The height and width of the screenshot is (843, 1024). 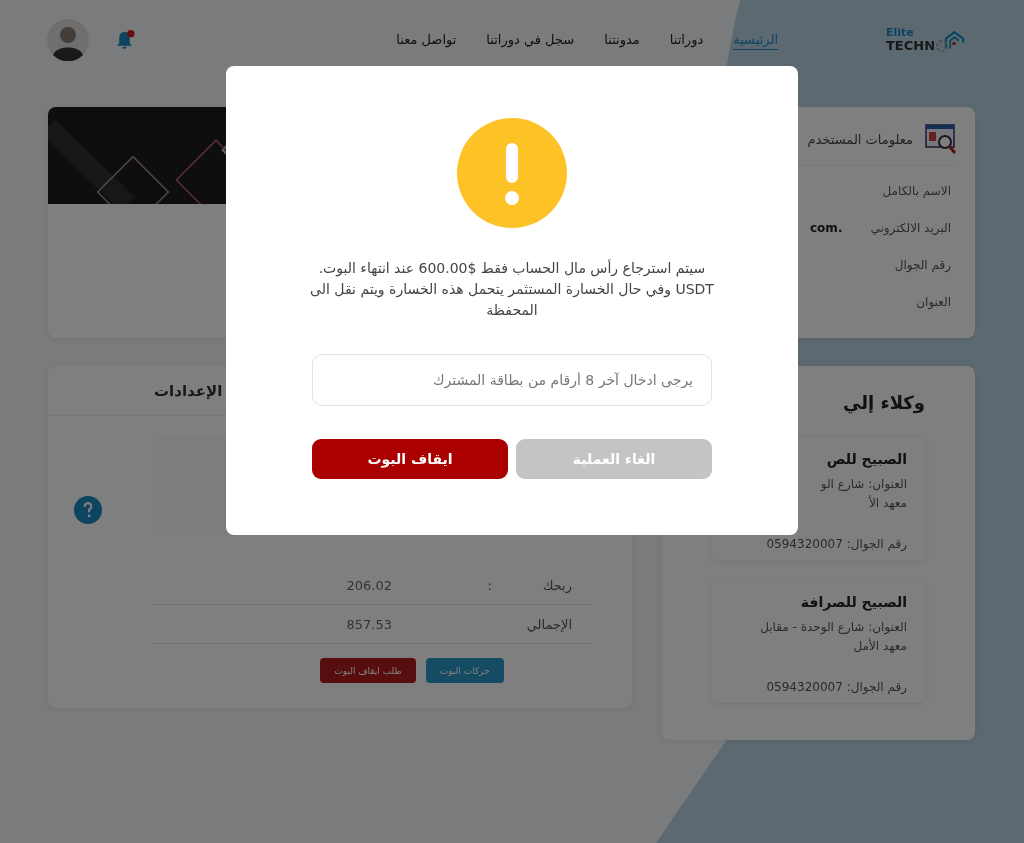 I want to click on agent-name: الصبيح للص, so click(x=866, y=459).